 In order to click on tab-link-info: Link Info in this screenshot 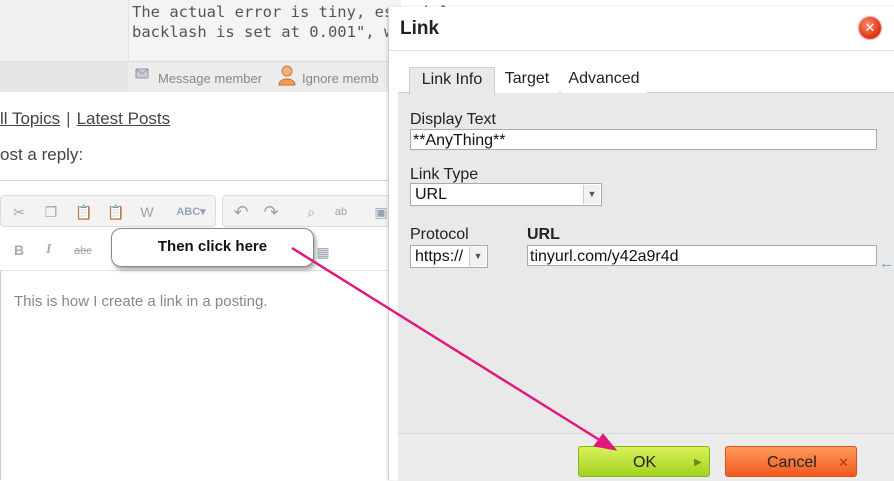, I will do `click(452, 81)`.